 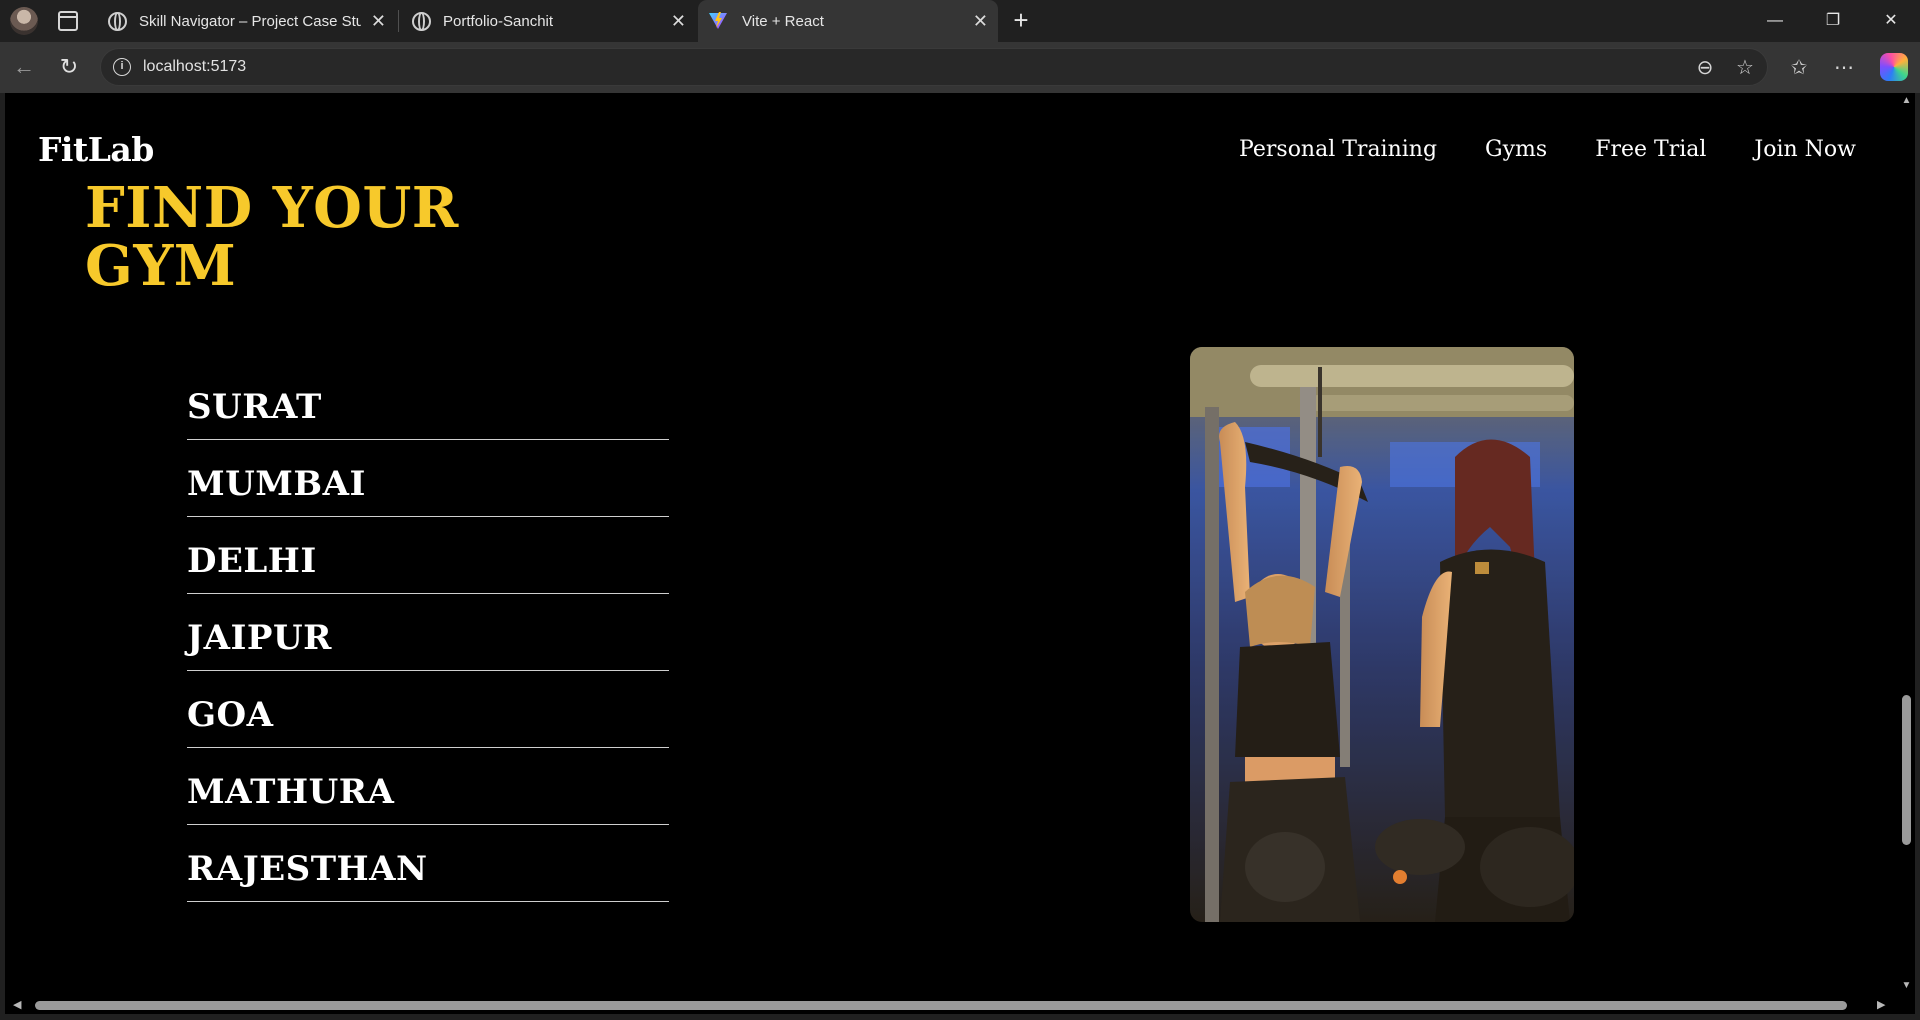 I want to click on horizontal-scroll-thumb, so click(x=941, y=1005).